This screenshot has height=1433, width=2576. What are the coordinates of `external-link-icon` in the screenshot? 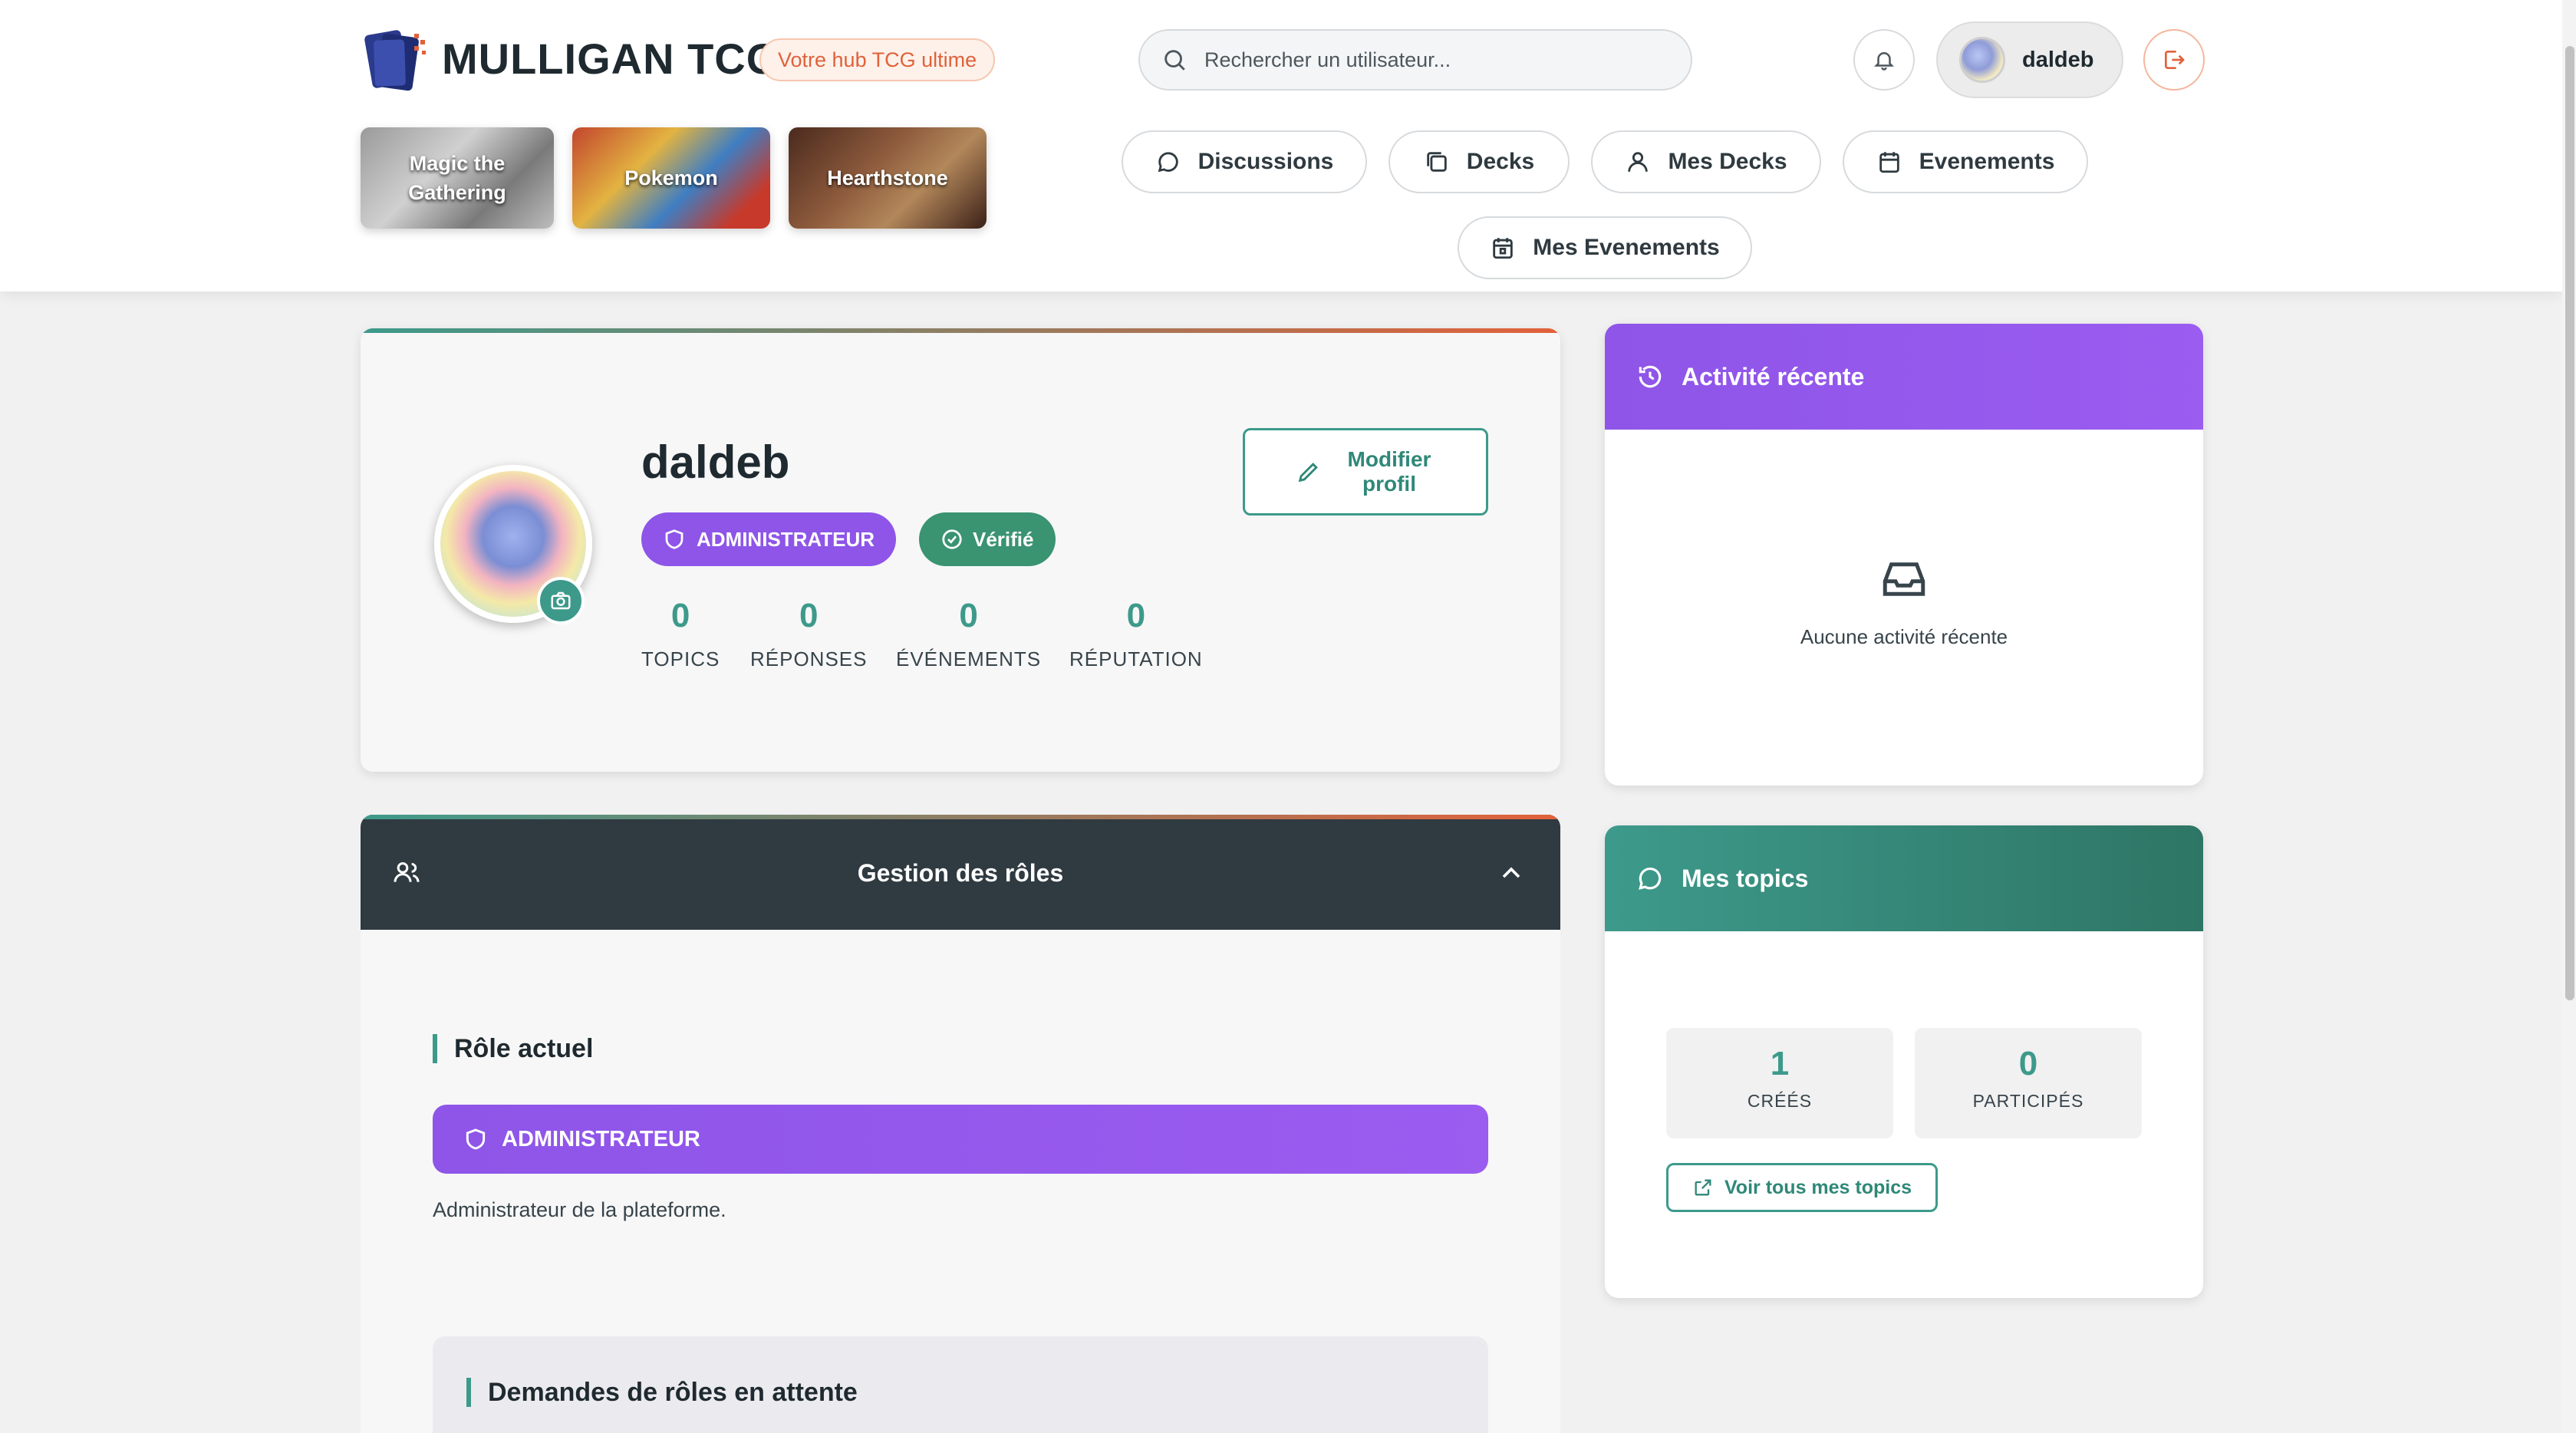 It's located at (1703, 1187).